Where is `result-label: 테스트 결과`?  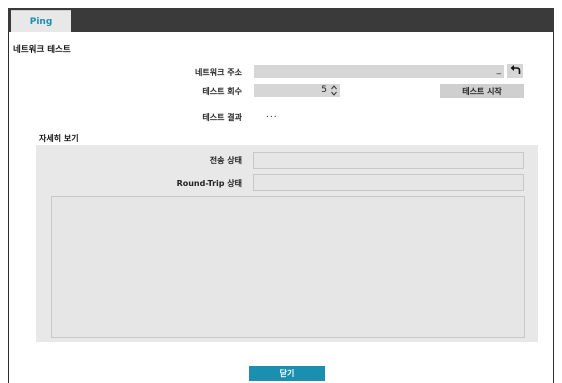
result-label: 테스트 결과 is located at coordinates (222, 117).